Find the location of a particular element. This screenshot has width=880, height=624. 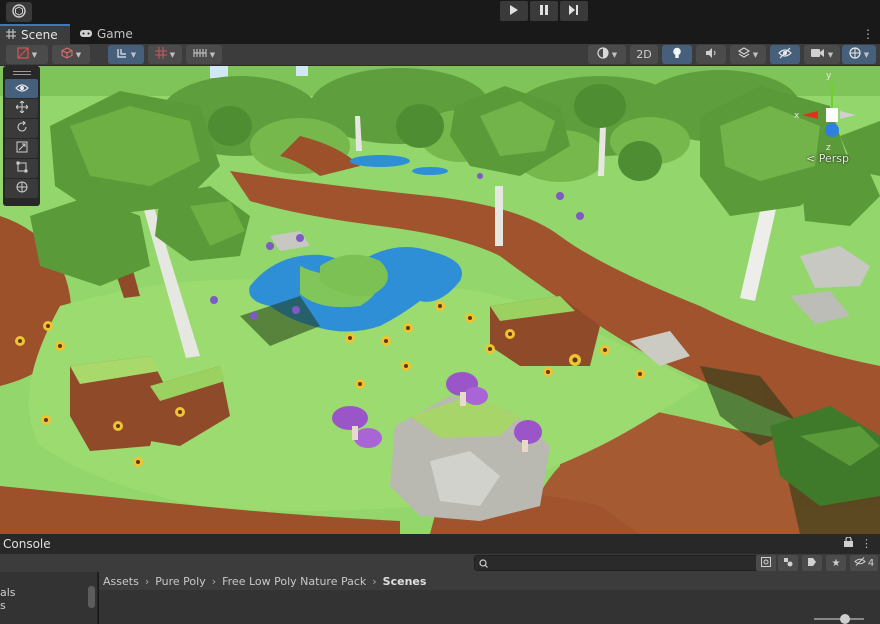

step-button is located at coordinates (574, 11).